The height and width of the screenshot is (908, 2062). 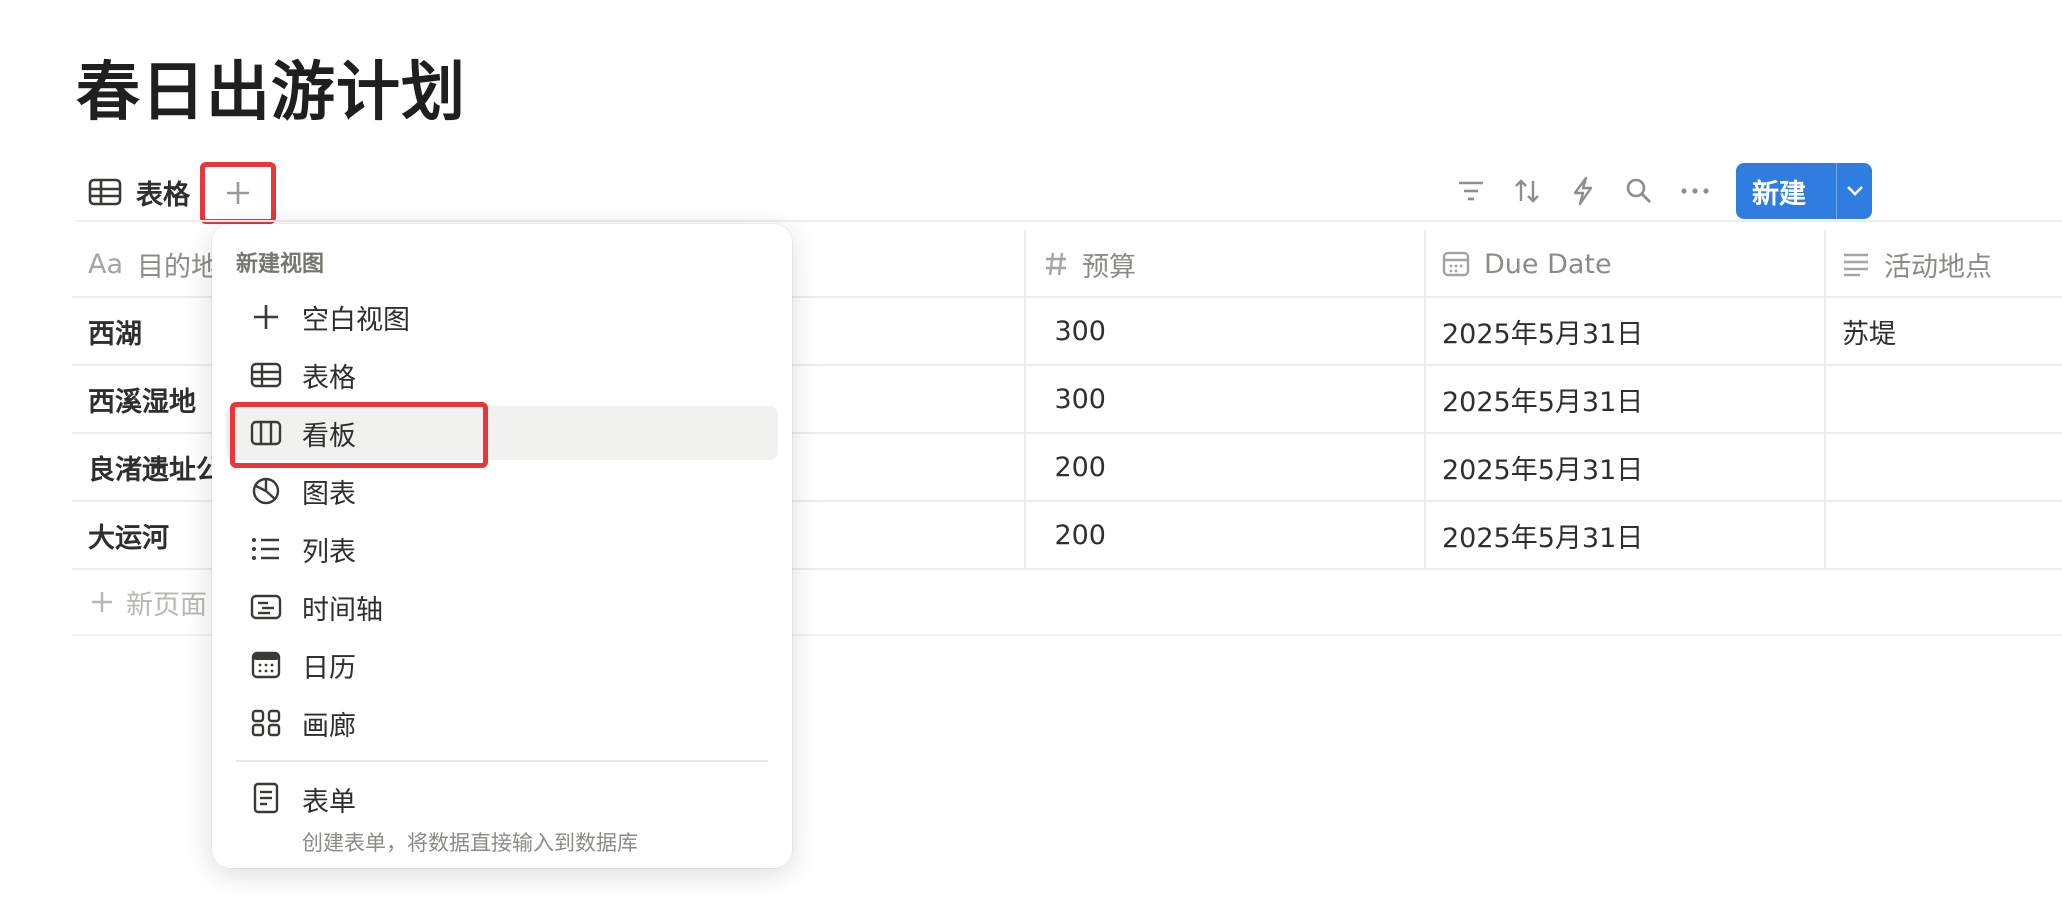 What do you see at coordinates (502, 723) in the screenshot?
I see `menu-item-gallery: 画廊` at bounding box center [502, 723].